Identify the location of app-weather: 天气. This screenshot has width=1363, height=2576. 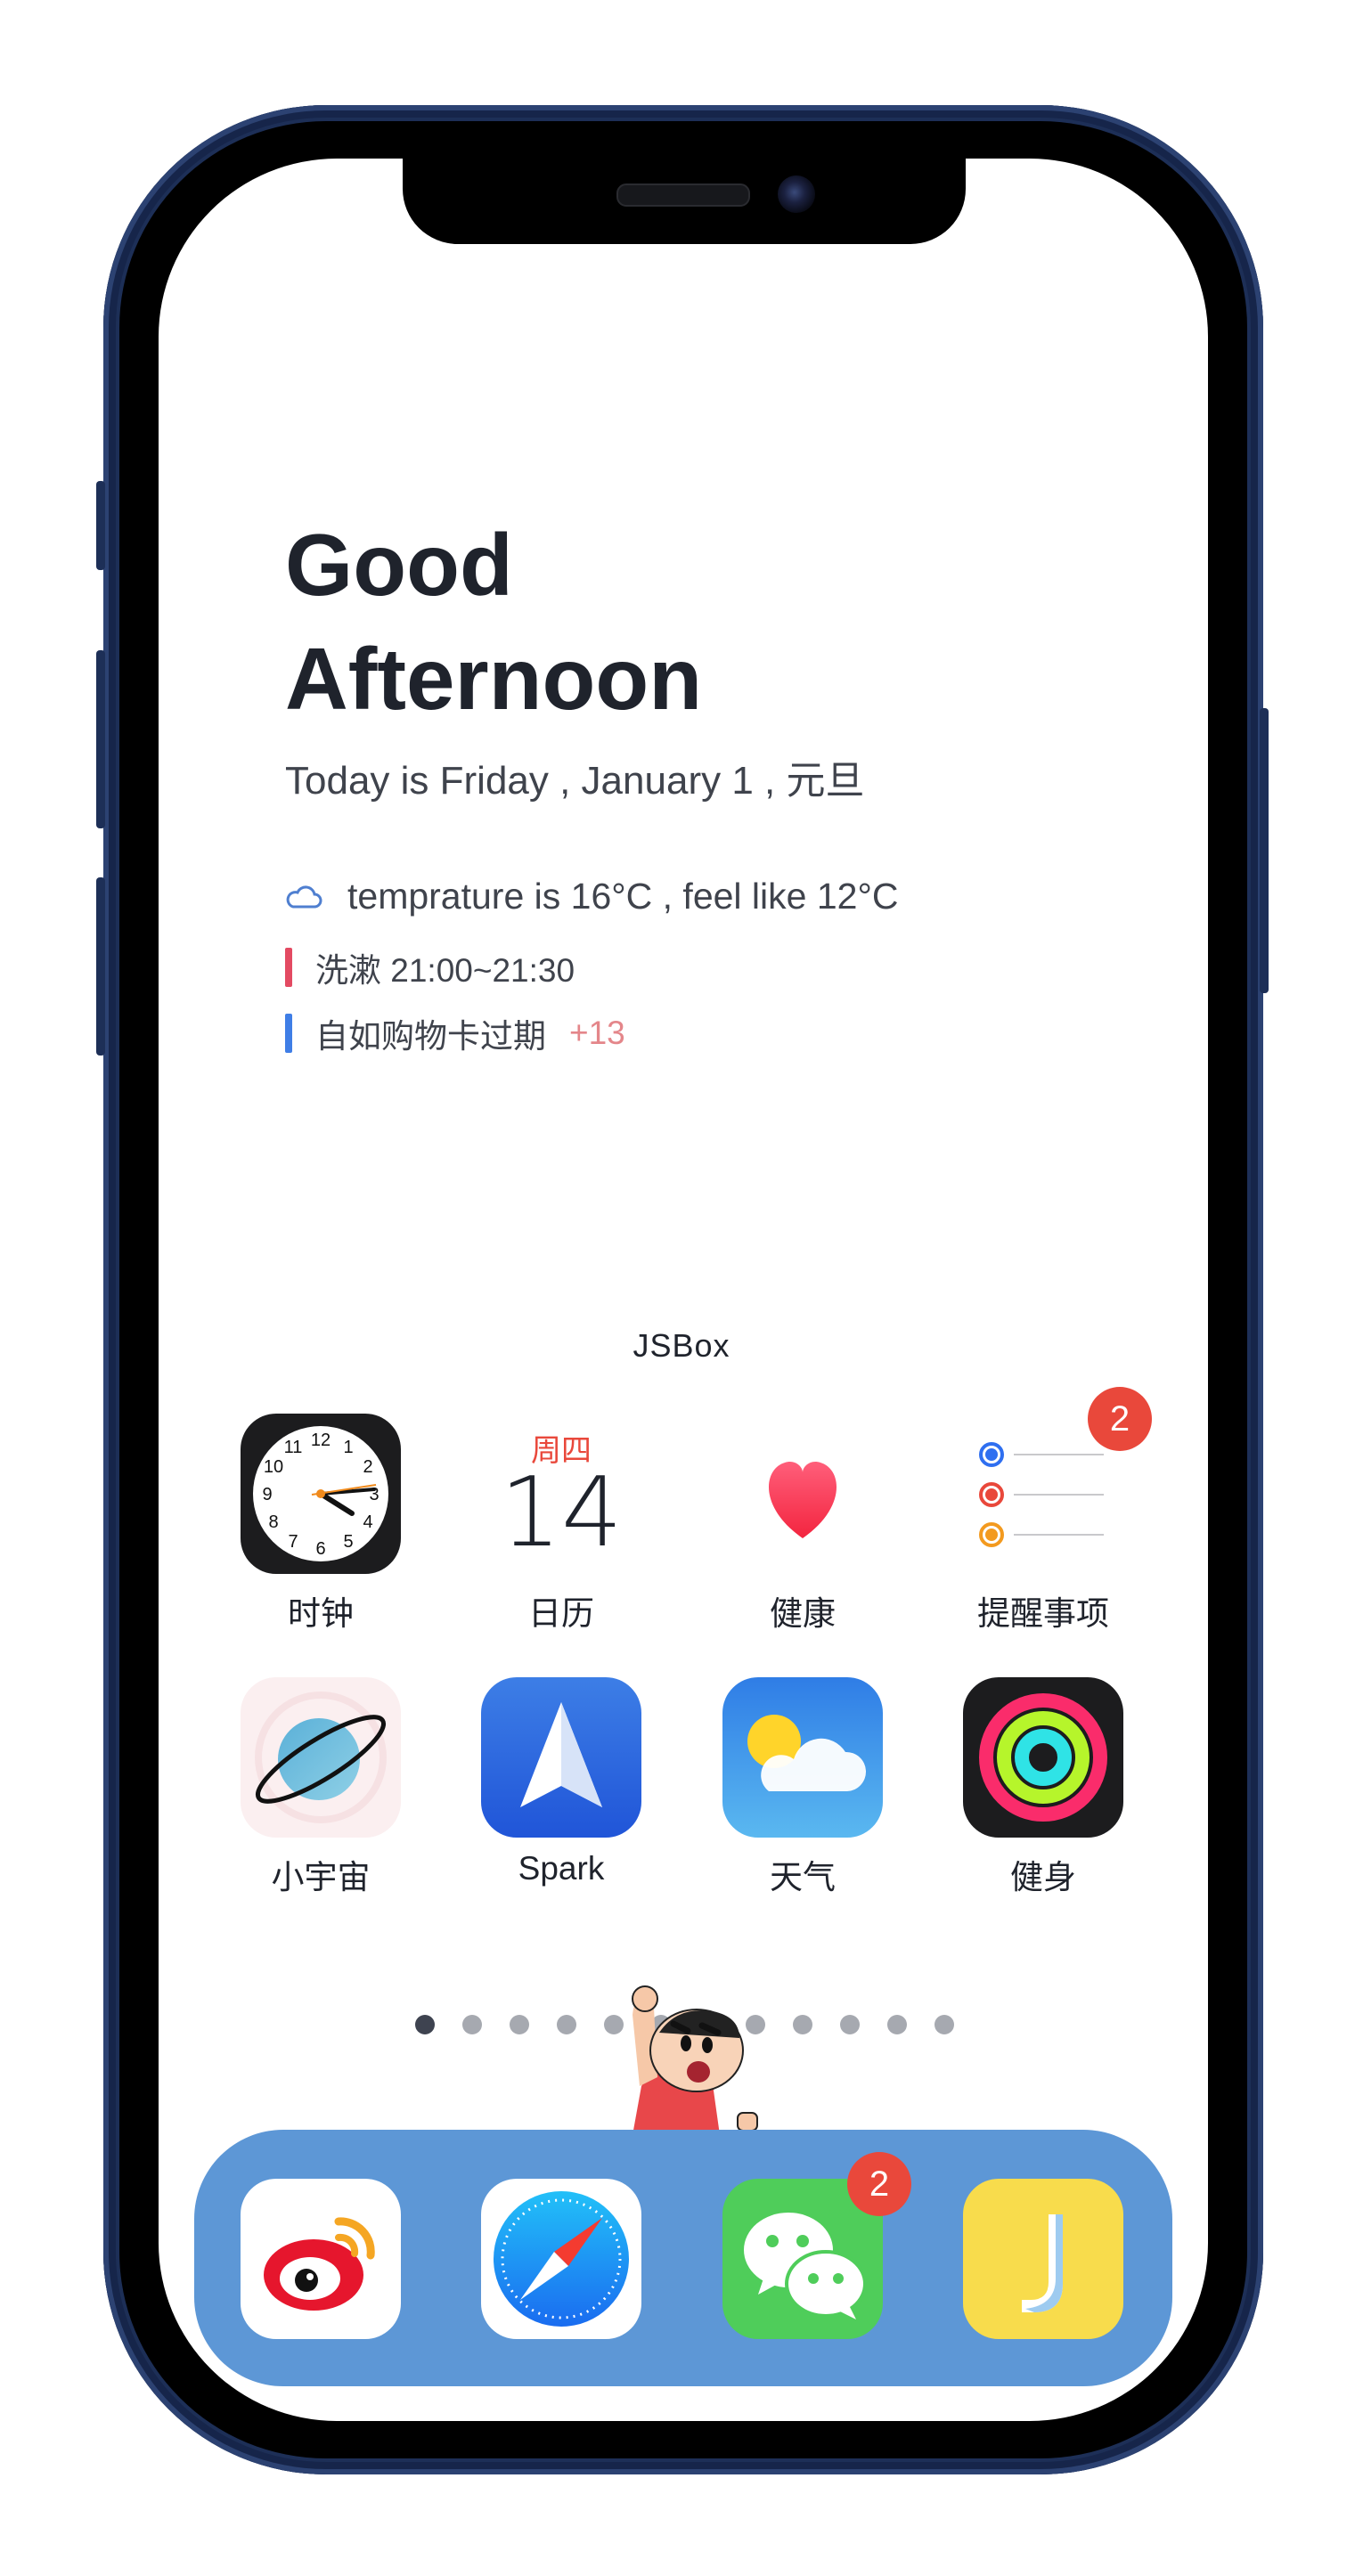
(803, 1788).